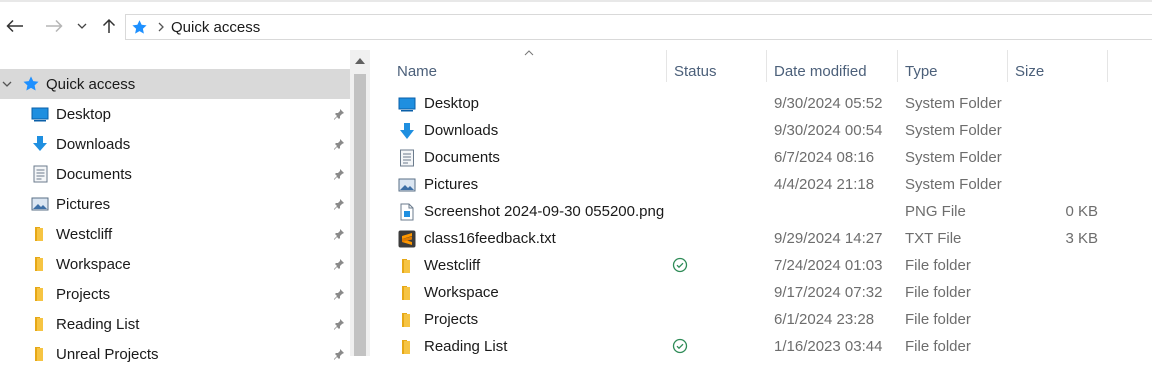  I want to click on sidebar-item-label: Documents, so click(94, 174).